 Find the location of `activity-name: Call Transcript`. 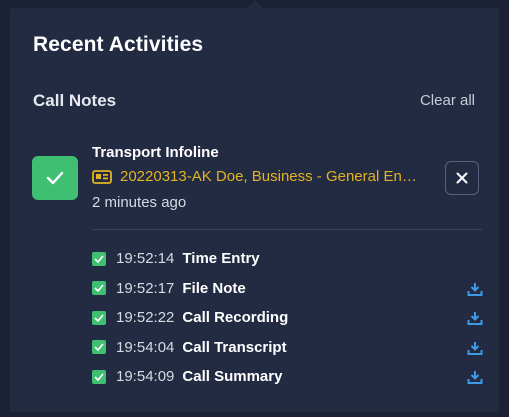

activity-name: Call Transcript is located at coordinates (234, 347).